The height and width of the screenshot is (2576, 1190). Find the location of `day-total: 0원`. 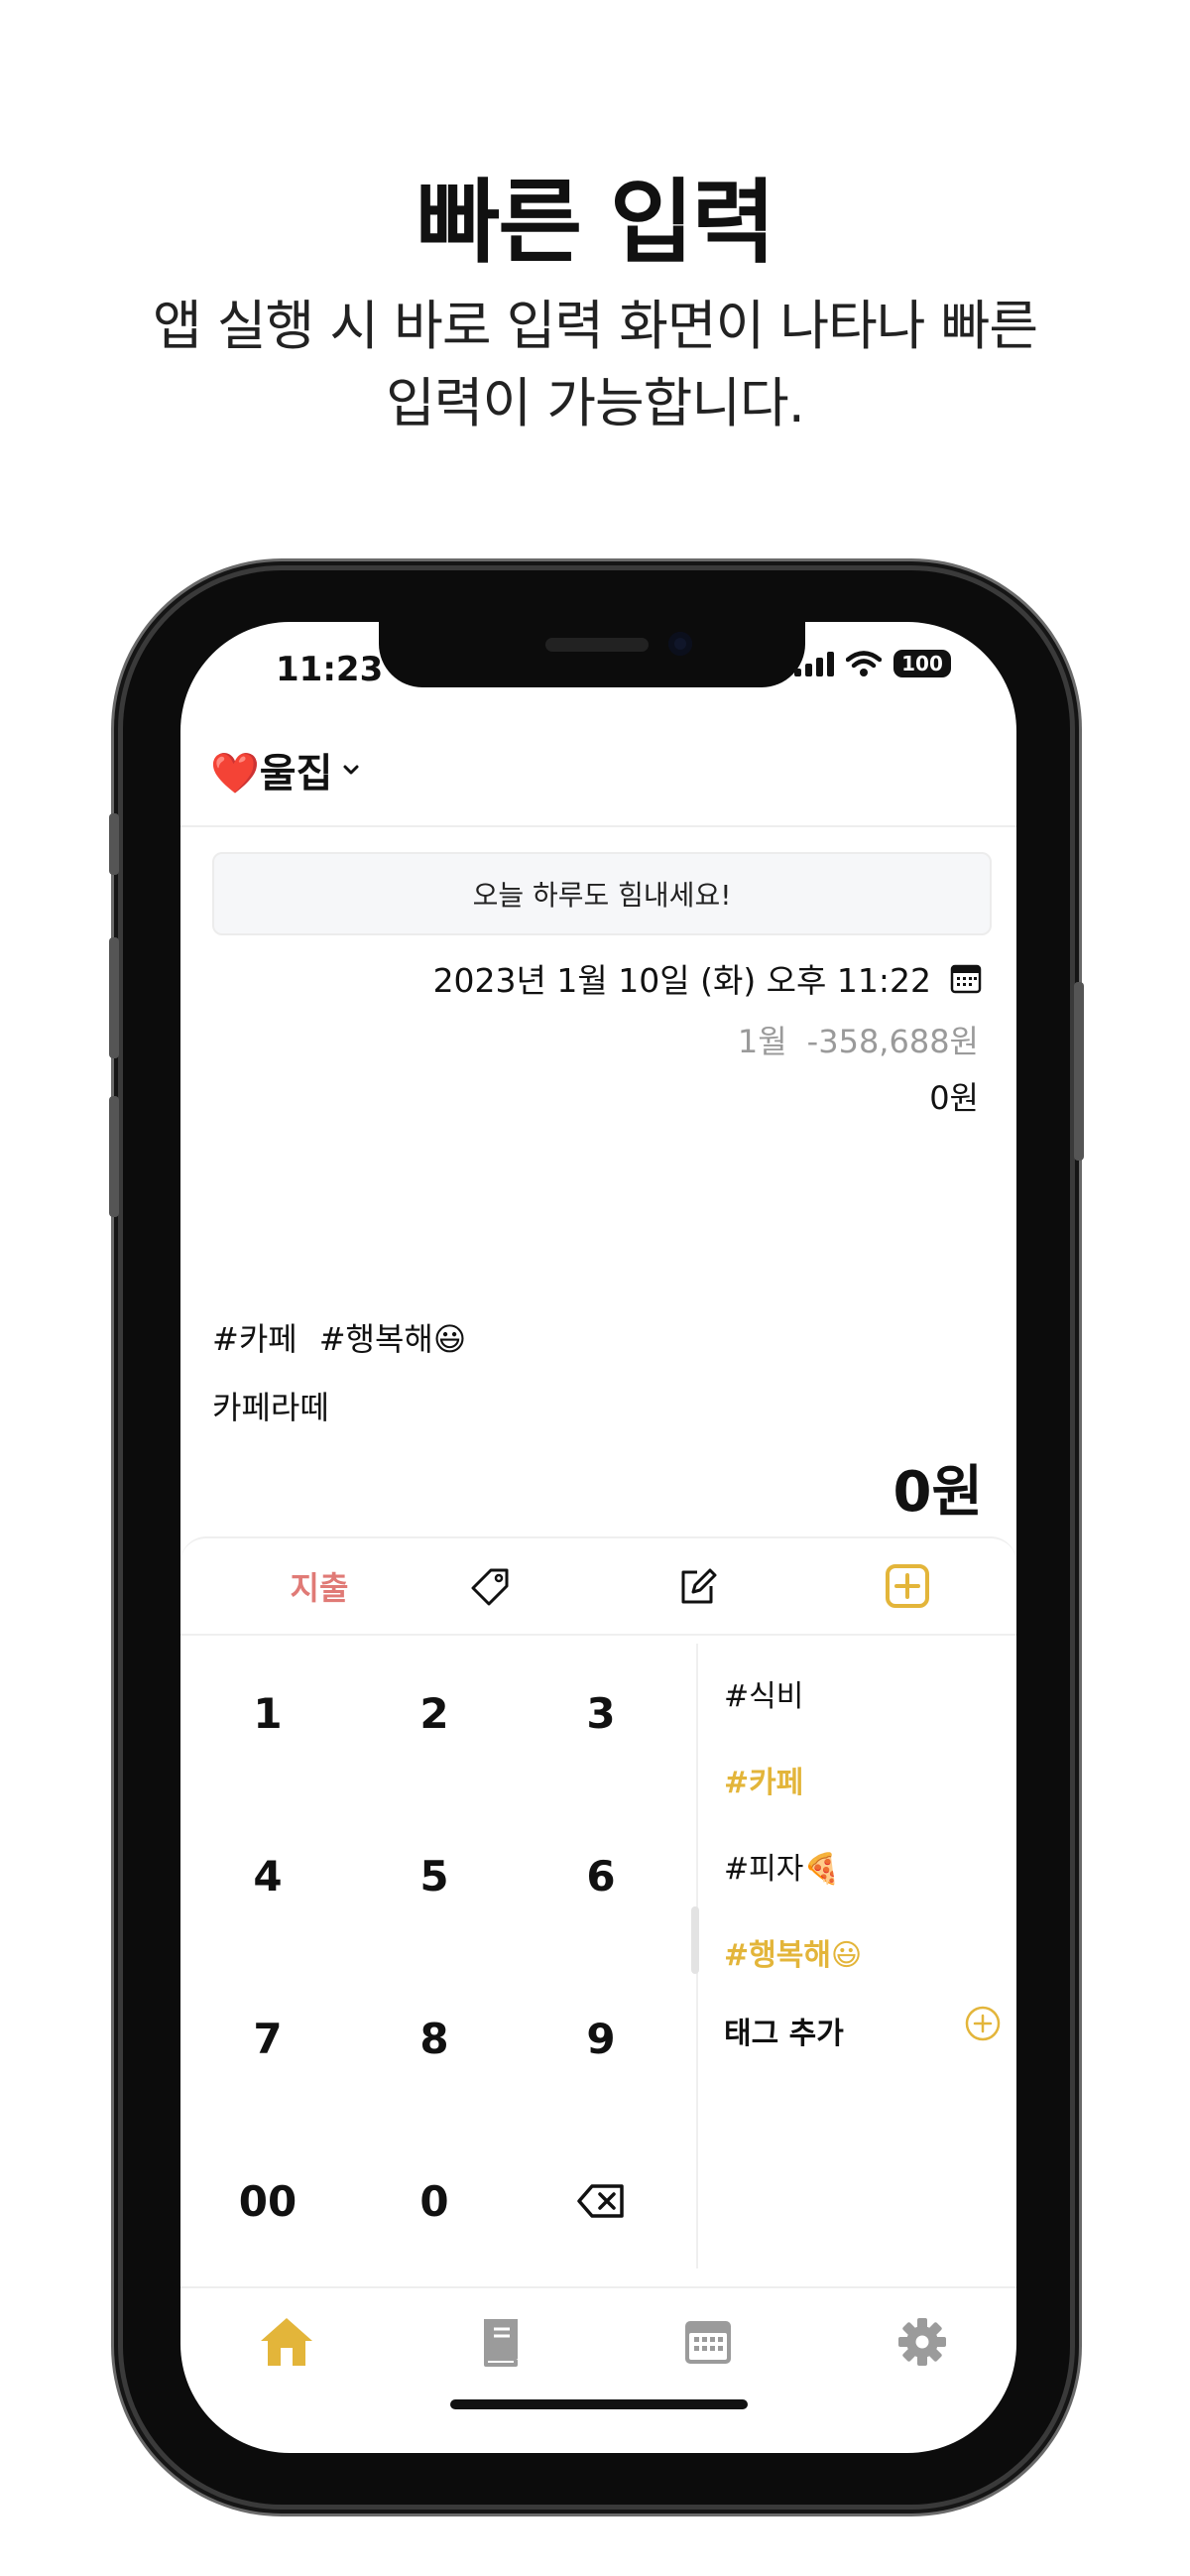

day-total: 0원 is located at coordinates (954, 1098).